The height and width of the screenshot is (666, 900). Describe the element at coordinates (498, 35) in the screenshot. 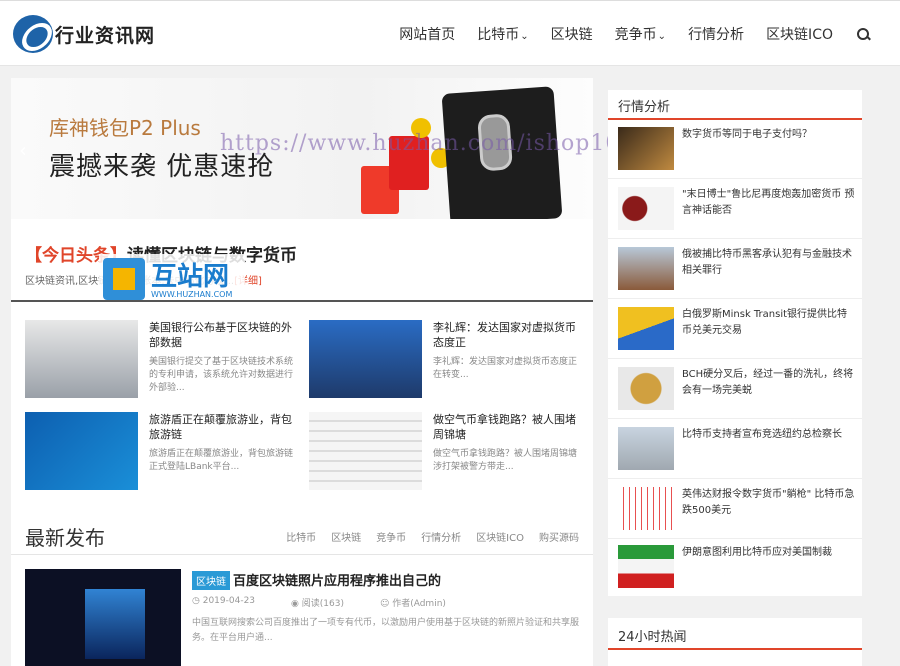

I see `nav-label: 比特币` at that location.